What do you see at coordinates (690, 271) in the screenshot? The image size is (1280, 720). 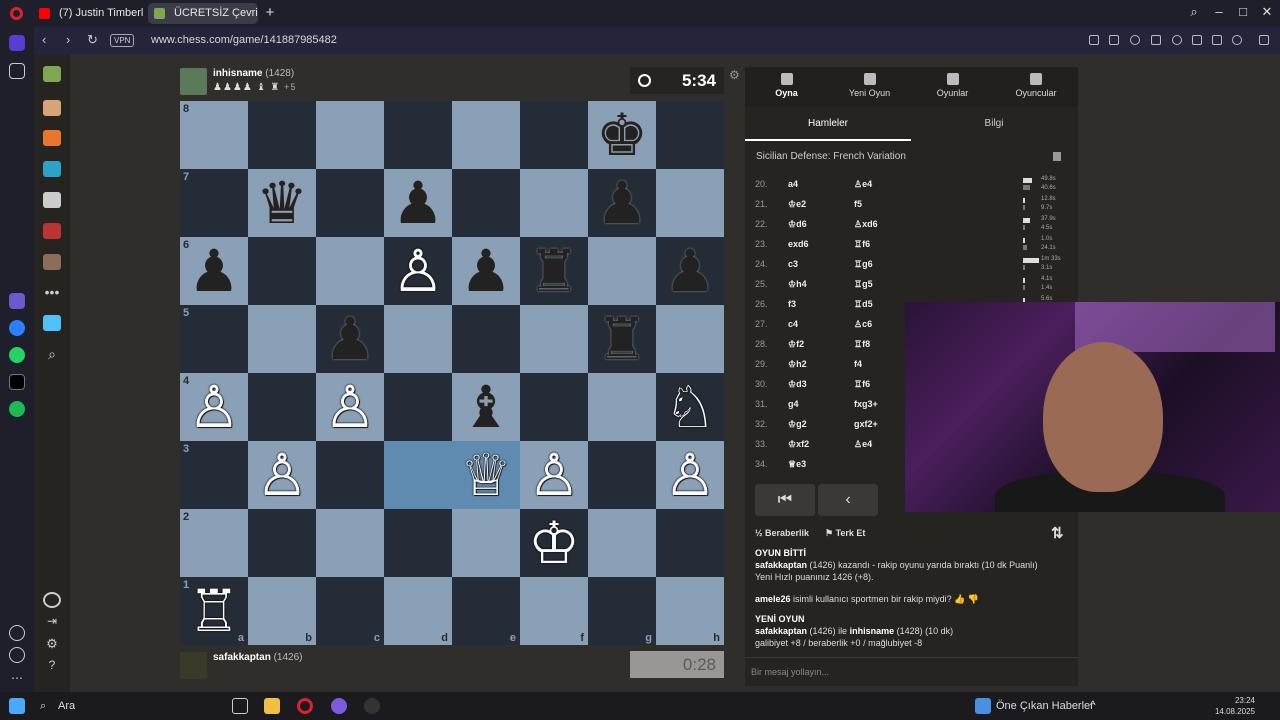 I see `piece-h6: ♟` at bounding box center [690, 271].